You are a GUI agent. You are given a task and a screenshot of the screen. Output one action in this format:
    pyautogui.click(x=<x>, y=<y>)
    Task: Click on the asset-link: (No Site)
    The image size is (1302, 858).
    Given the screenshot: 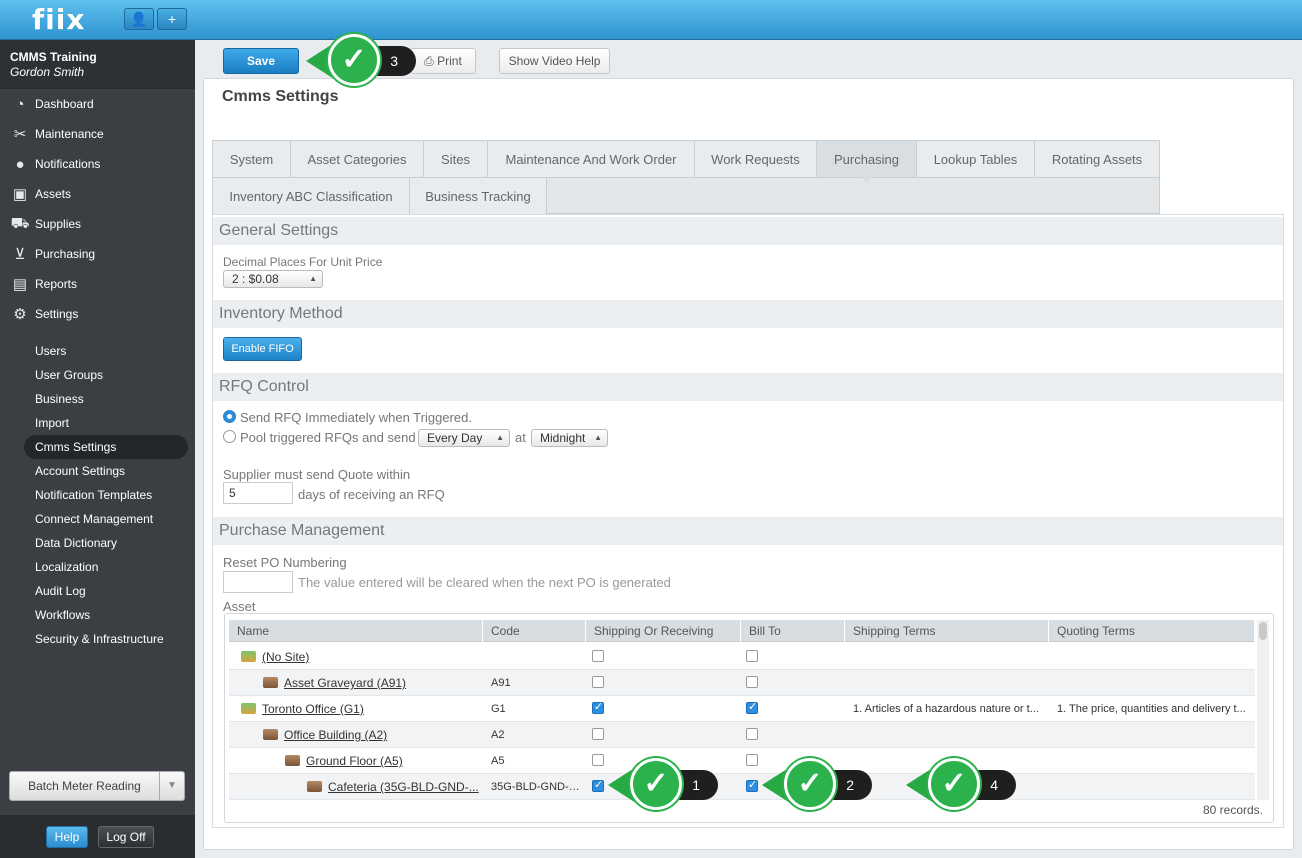 What is the action you would take?
    pyautogui.click(x=285, y=657)
    